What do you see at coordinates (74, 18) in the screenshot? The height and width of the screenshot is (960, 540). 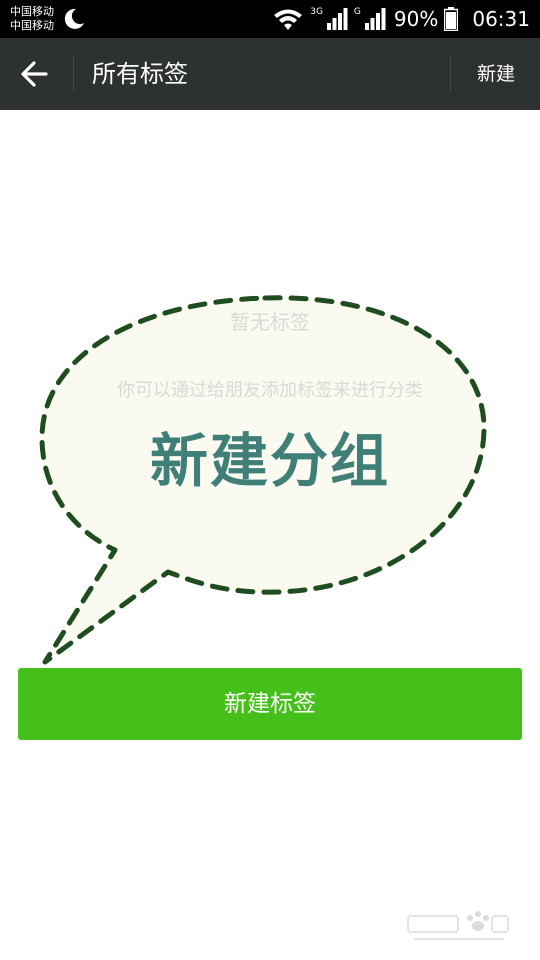 I see `moon-icon` at bounding box center [74, 18].